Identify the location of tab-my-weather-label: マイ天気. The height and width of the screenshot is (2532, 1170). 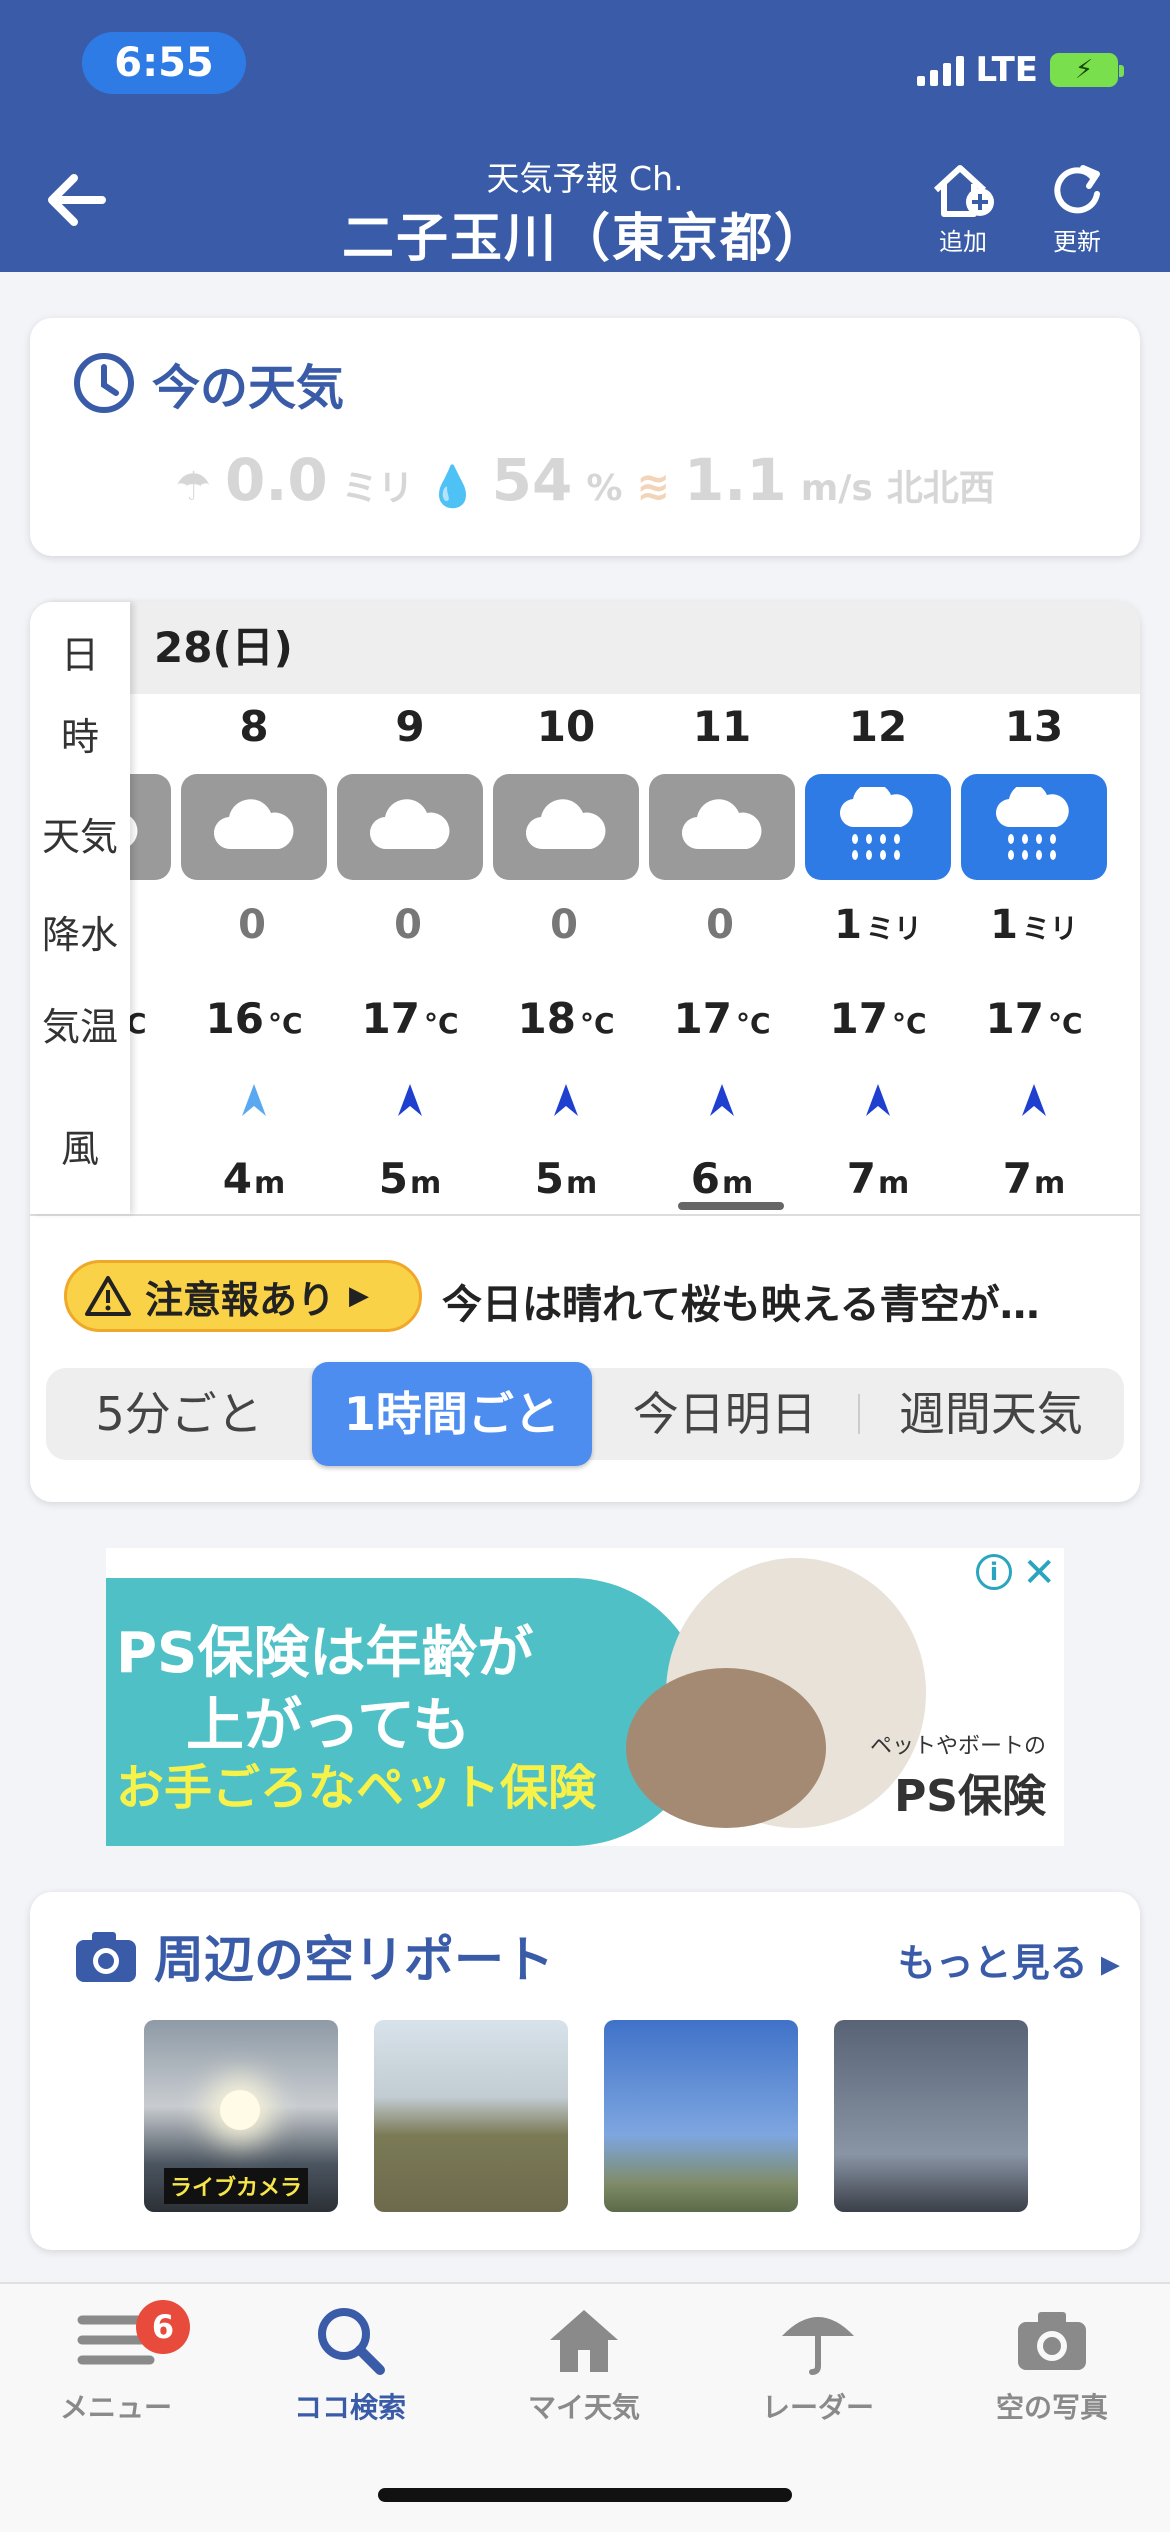
(583, 2407).